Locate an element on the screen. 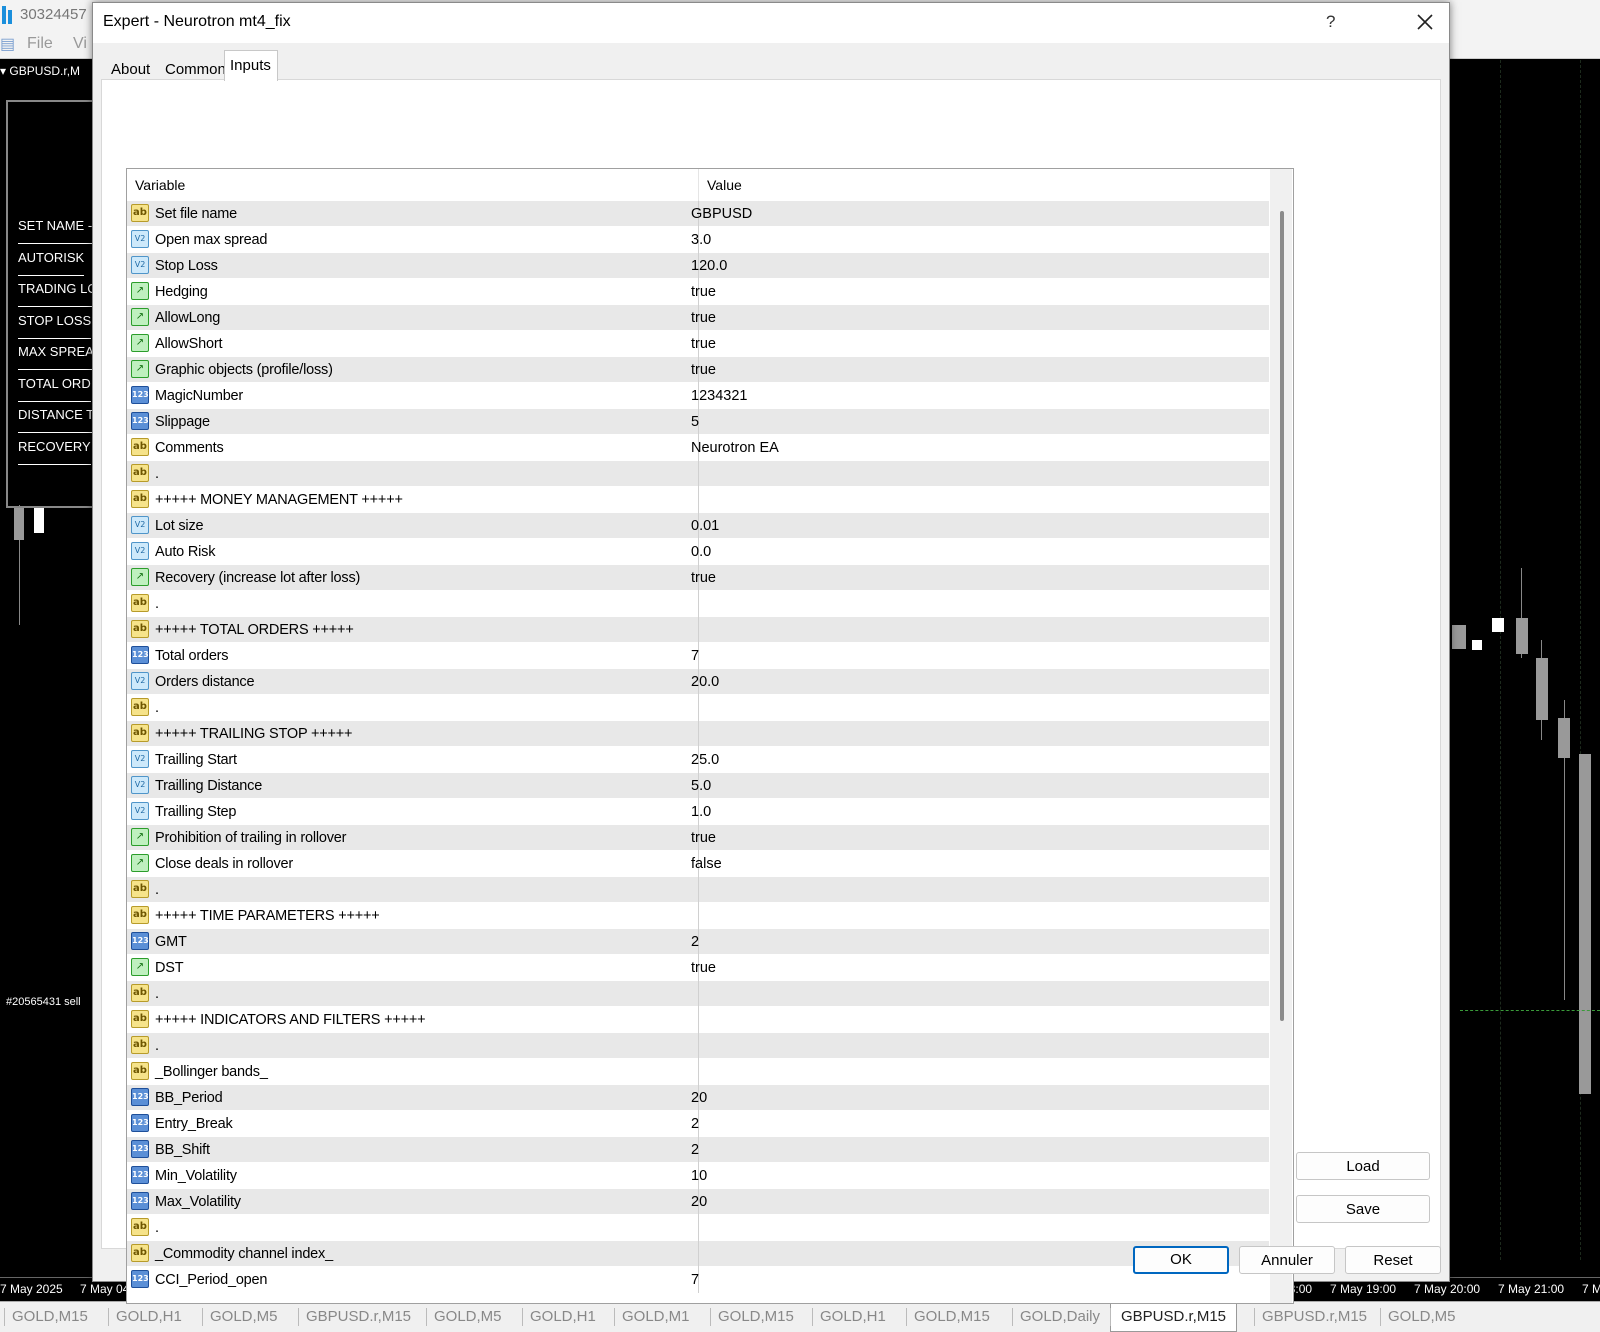 This screenshot has height=1332, width=1600. input-row: ↗ Prohibition of trailing in rollover true is located at coordinates (698, 838).